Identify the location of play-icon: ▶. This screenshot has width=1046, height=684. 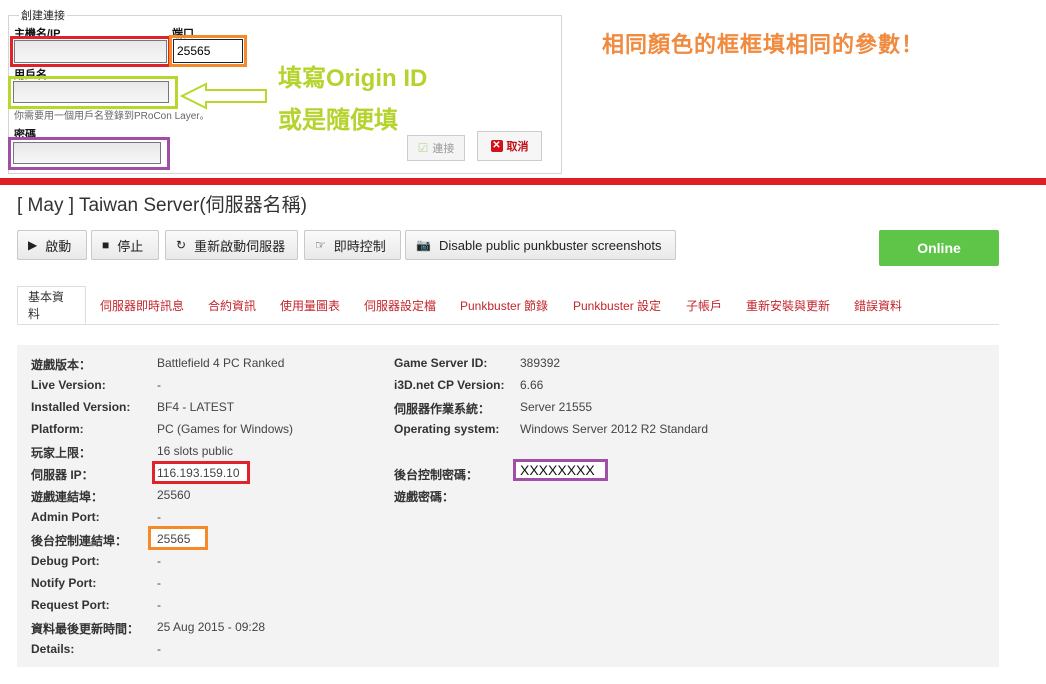
(33, 245).